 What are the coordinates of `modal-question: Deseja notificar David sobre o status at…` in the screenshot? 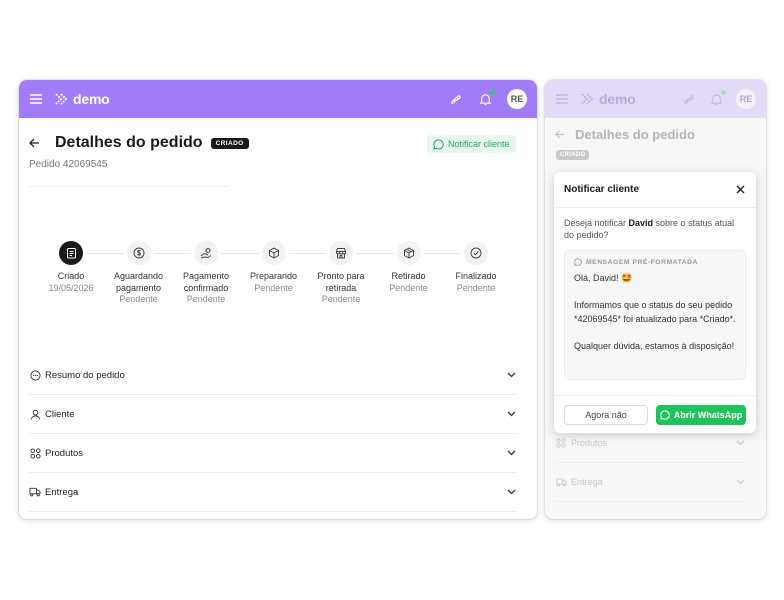 It's located at (649, 229).